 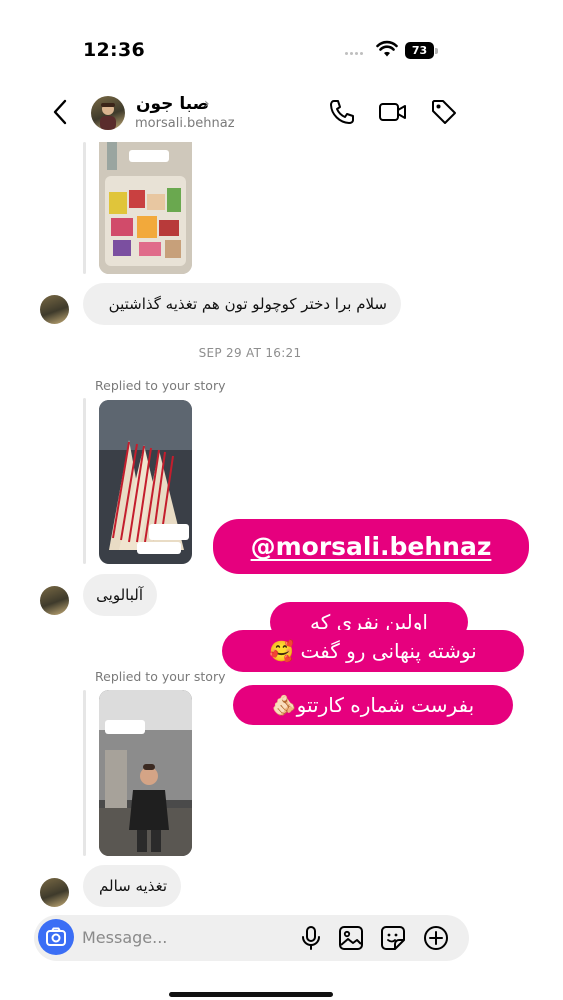 What do you see at coordinates (281, 45) in the screenshot?
I see `status-bar: 12:36 73` at bounding box center [281, 45].